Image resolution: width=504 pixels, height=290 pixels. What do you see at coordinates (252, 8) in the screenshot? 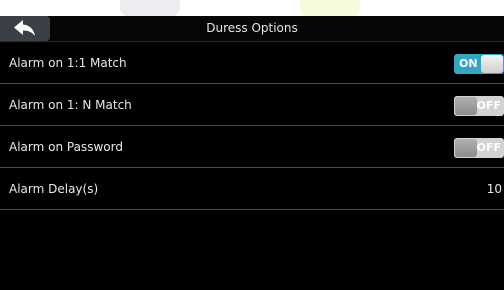
I see `top-decoration-band` at bounding box center [252, 8].